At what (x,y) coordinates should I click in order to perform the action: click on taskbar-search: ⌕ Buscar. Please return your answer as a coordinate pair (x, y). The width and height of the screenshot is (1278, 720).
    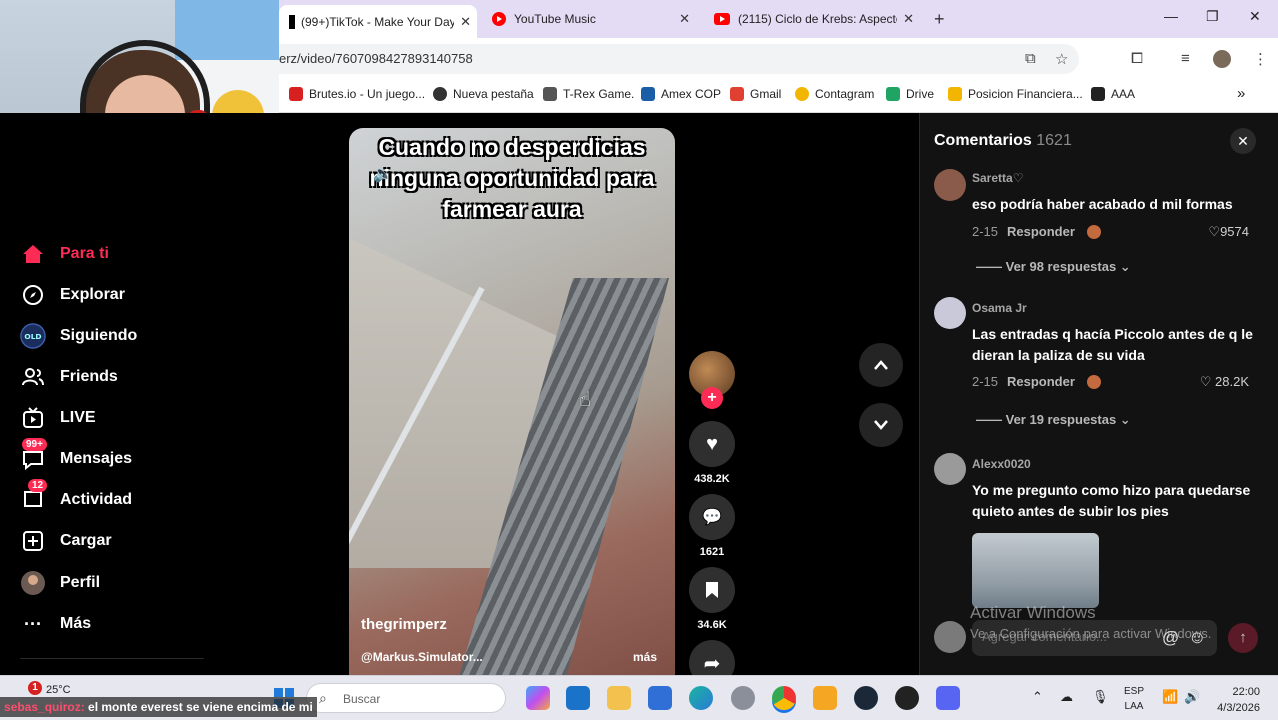
    Looking at the image, I should click on (406, 698).